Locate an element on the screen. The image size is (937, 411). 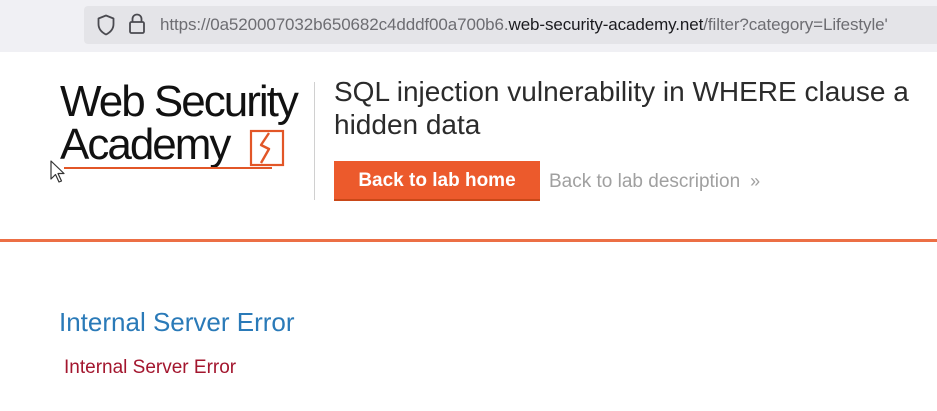
shield-icon is located at coordinates (106, 25).